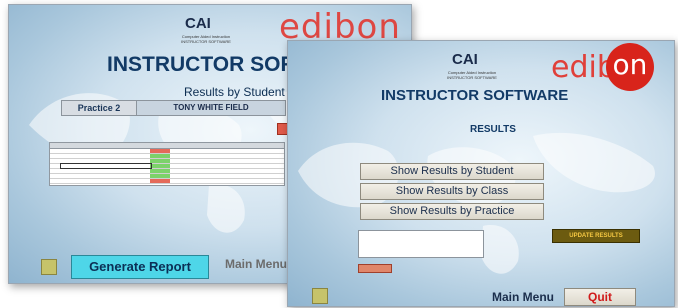 The image size is (678, 308). I want to click on student-name-field: TONY WHITE FIELD, so click(211, 108).